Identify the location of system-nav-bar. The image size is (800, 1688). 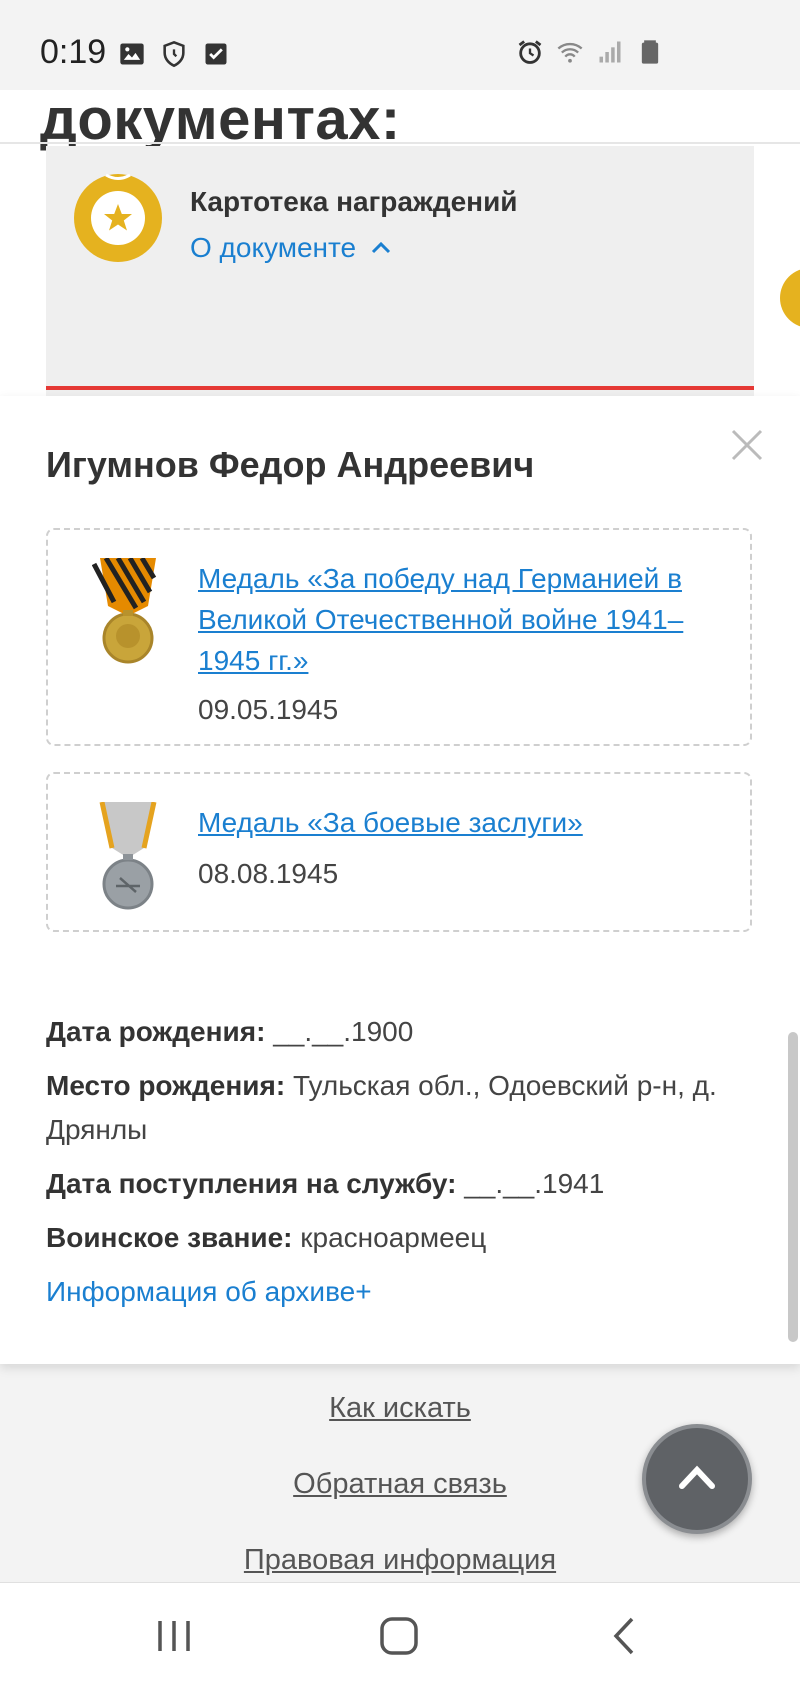
(400, 1635).